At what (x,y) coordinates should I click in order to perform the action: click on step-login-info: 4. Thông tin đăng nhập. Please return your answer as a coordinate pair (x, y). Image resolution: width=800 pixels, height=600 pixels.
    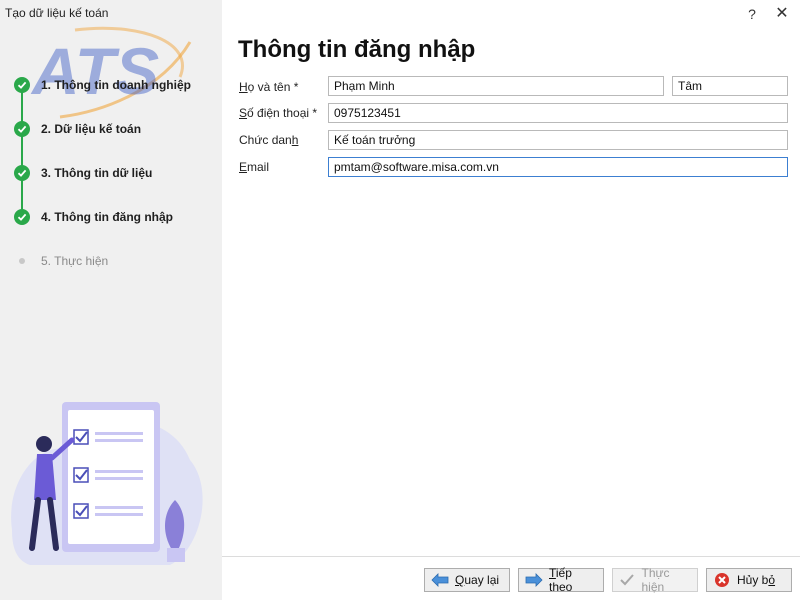
    Looking at the image, I should click on (93, 217).